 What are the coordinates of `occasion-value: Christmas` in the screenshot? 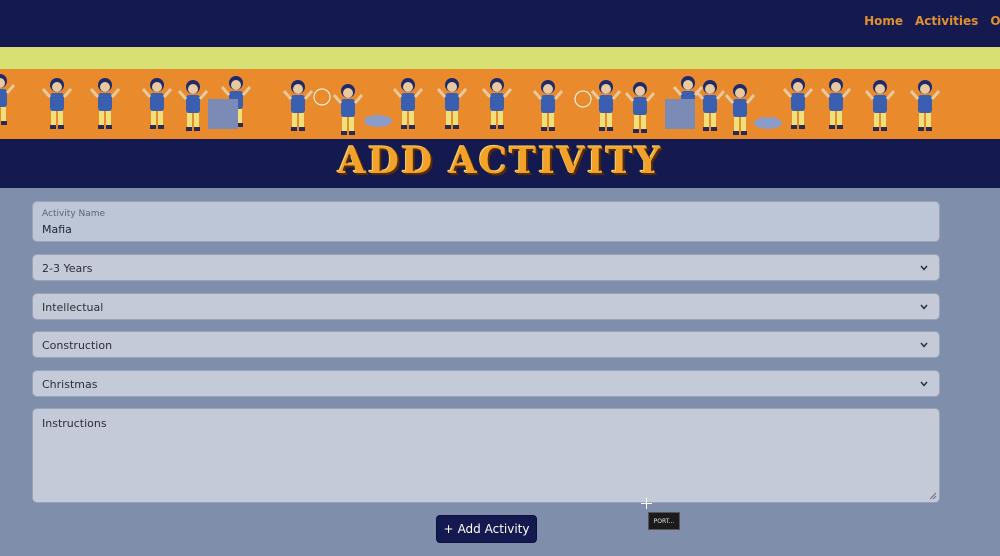 It's located at (70, 384).